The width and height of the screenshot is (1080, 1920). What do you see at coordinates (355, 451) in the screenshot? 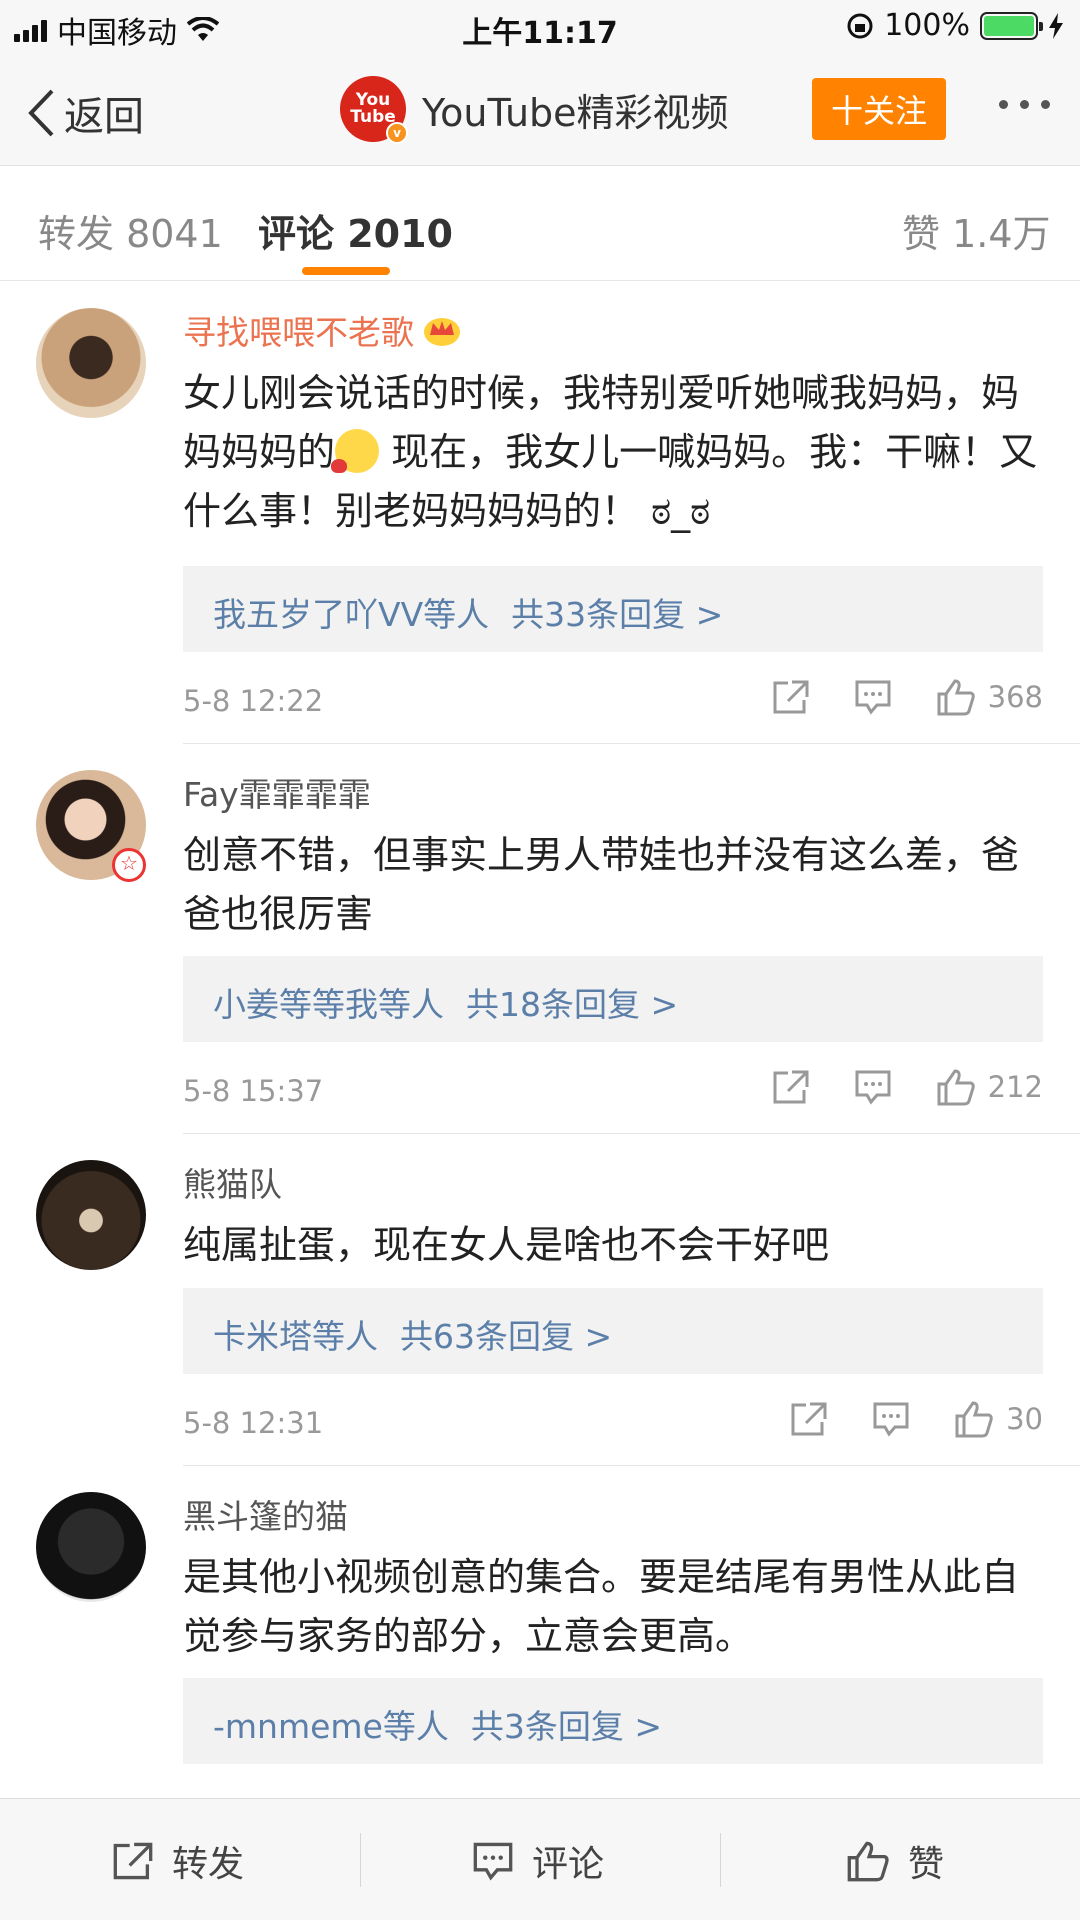
I see `heart-face-emoji-icon` at bounding box center [355, 451].